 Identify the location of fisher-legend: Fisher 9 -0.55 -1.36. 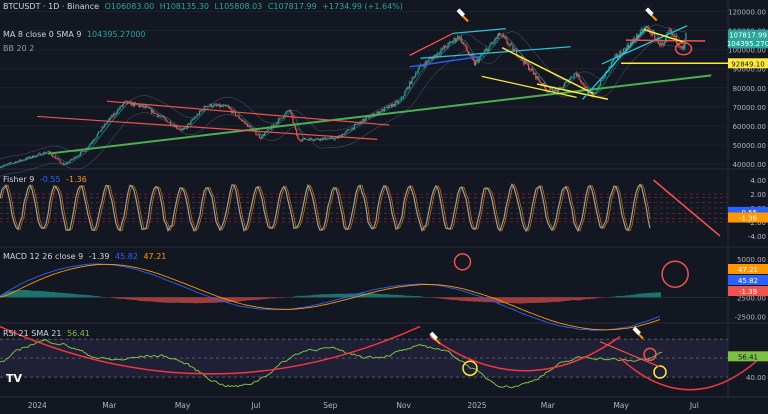
(46, 179).